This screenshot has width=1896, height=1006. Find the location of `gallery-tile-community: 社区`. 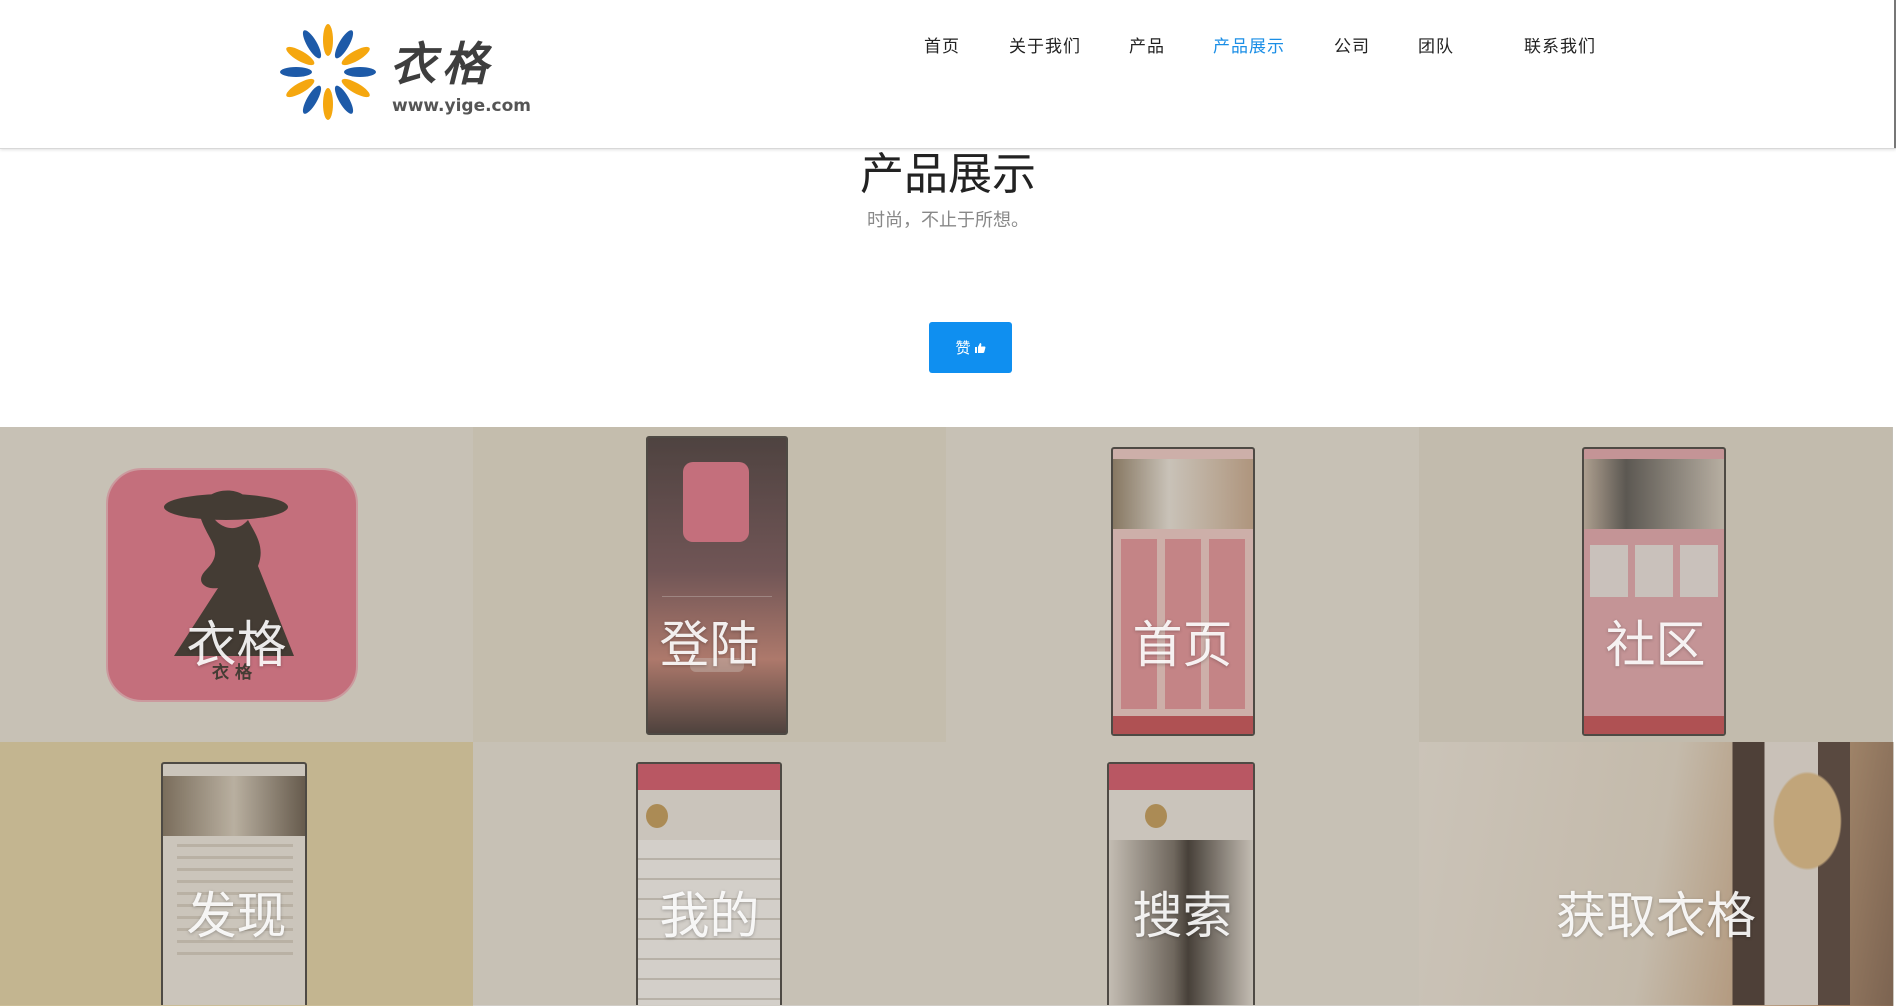

gallery-tile-community: 社区 is located at coordinates (1656, 585).